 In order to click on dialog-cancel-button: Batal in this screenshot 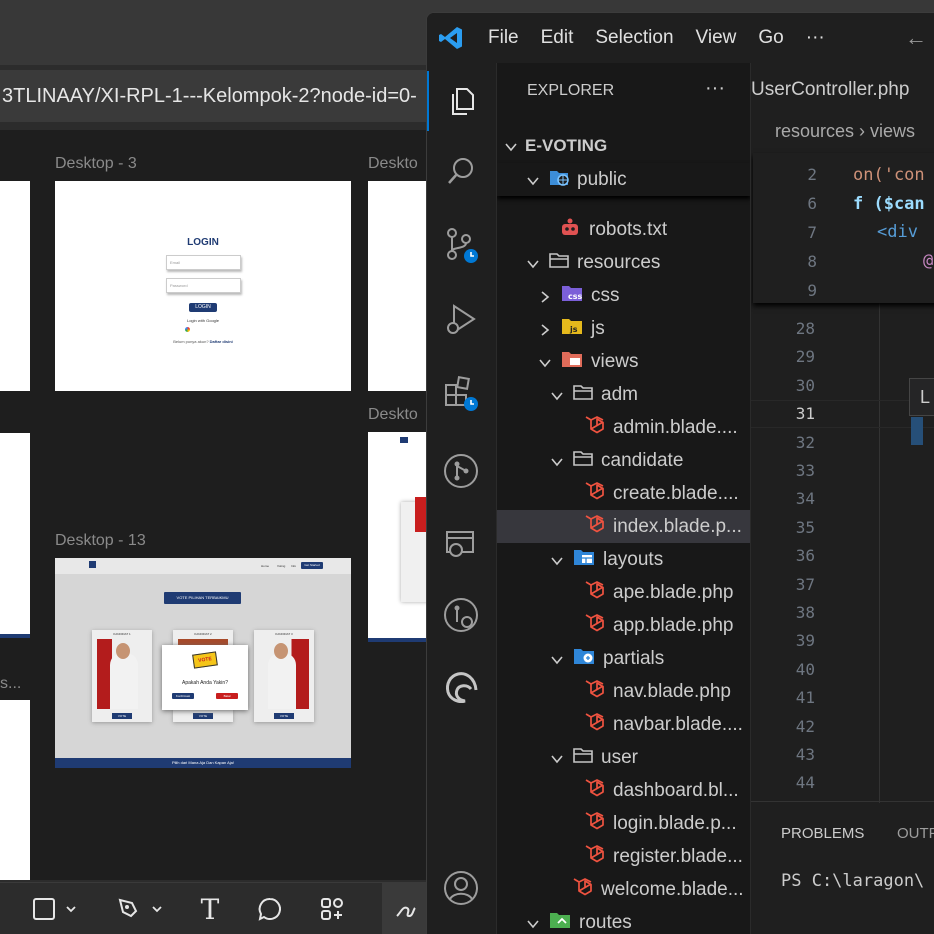, I will do `click(227, 696)`.